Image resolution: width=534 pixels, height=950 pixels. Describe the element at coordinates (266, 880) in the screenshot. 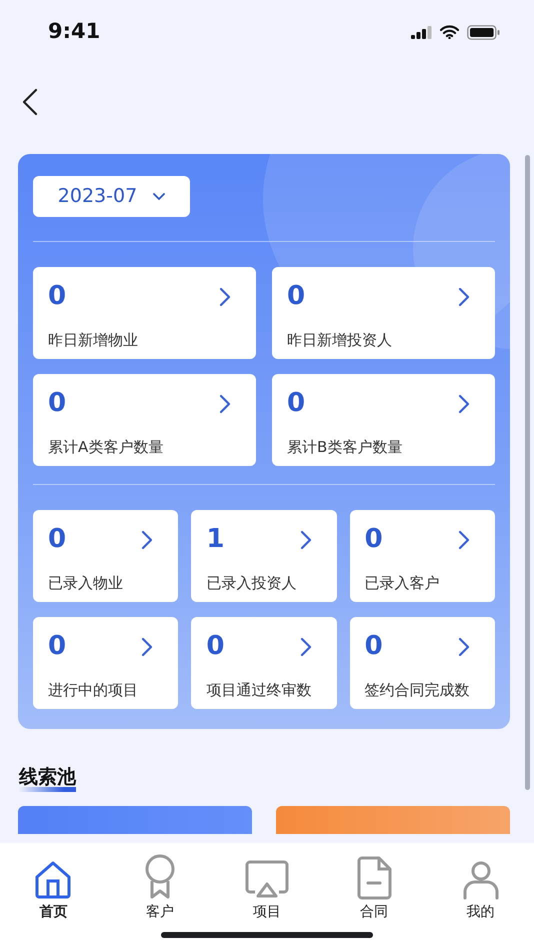

I see `screen-cast-icon` at that location.